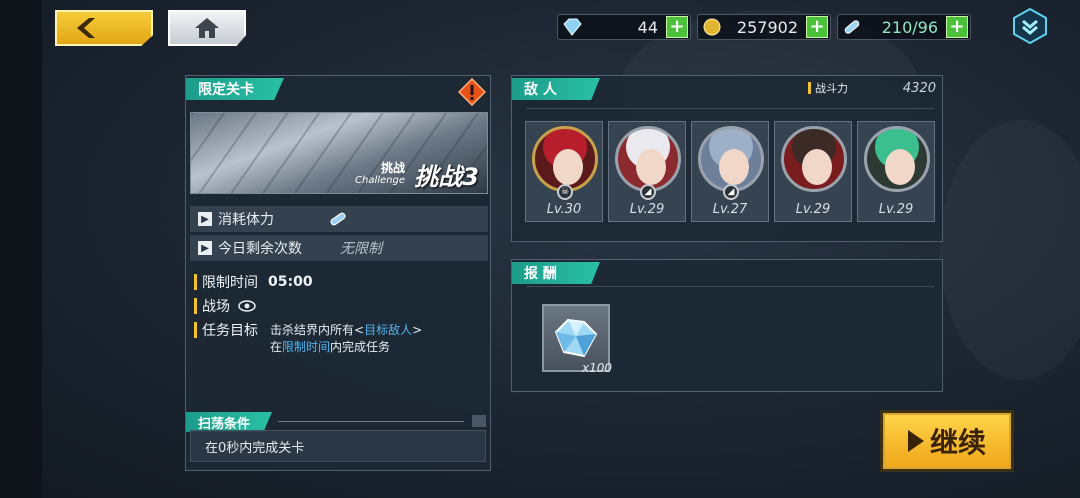 Image resolution: width=1080 pixels, height=498 pixels. Describe the element at coordinates (919, 88) in the screenshot. I see `combat-power-value: 4320` at that location.